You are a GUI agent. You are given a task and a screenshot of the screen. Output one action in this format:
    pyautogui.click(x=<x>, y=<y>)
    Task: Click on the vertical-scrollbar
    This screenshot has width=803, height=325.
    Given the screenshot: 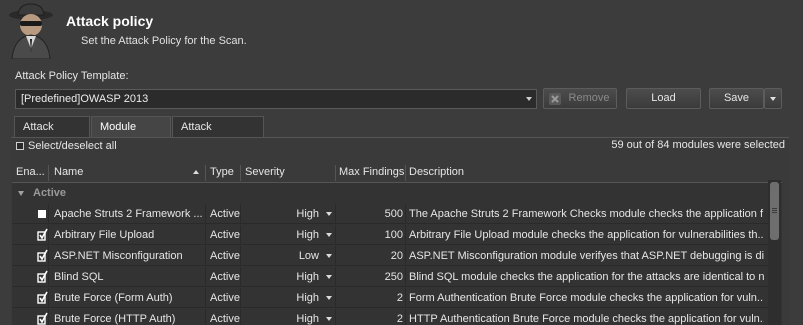 What is the action you would take?
    pyautogui.click(x=774, y=252)
    